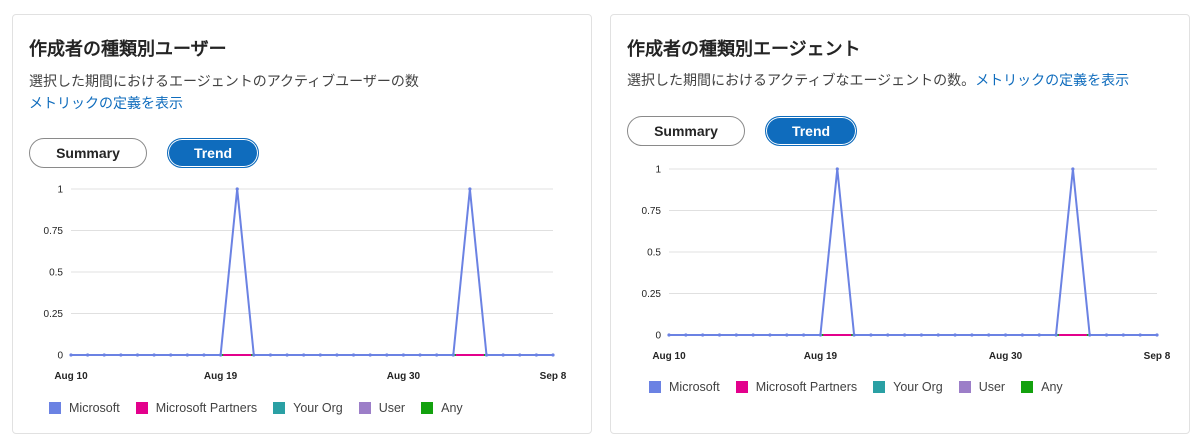  Describe the element at coordinates (878, 81) in the screenshot. I see `card-description: 選択した期間におけるアクティブなエージェントの数。メトリックの定義を表示` at that location.